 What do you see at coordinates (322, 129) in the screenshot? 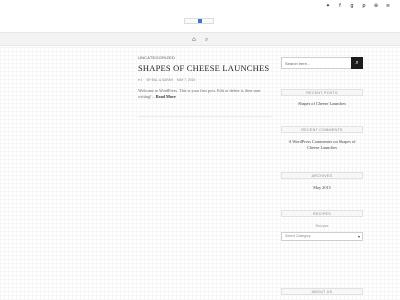
I see `recent-comments-title: RECENT COMMENTS` at bounding box center [322, 129].